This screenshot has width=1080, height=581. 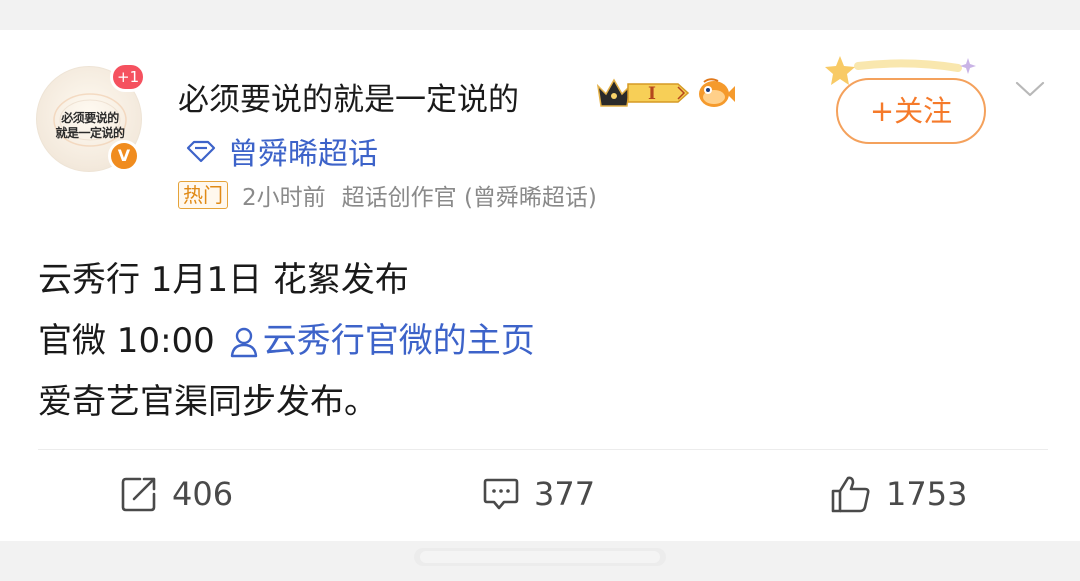 I want to click on post-meta: 热门 2小时前 超话创作官 (曾舜晞超话), so click(x=387, y=195).